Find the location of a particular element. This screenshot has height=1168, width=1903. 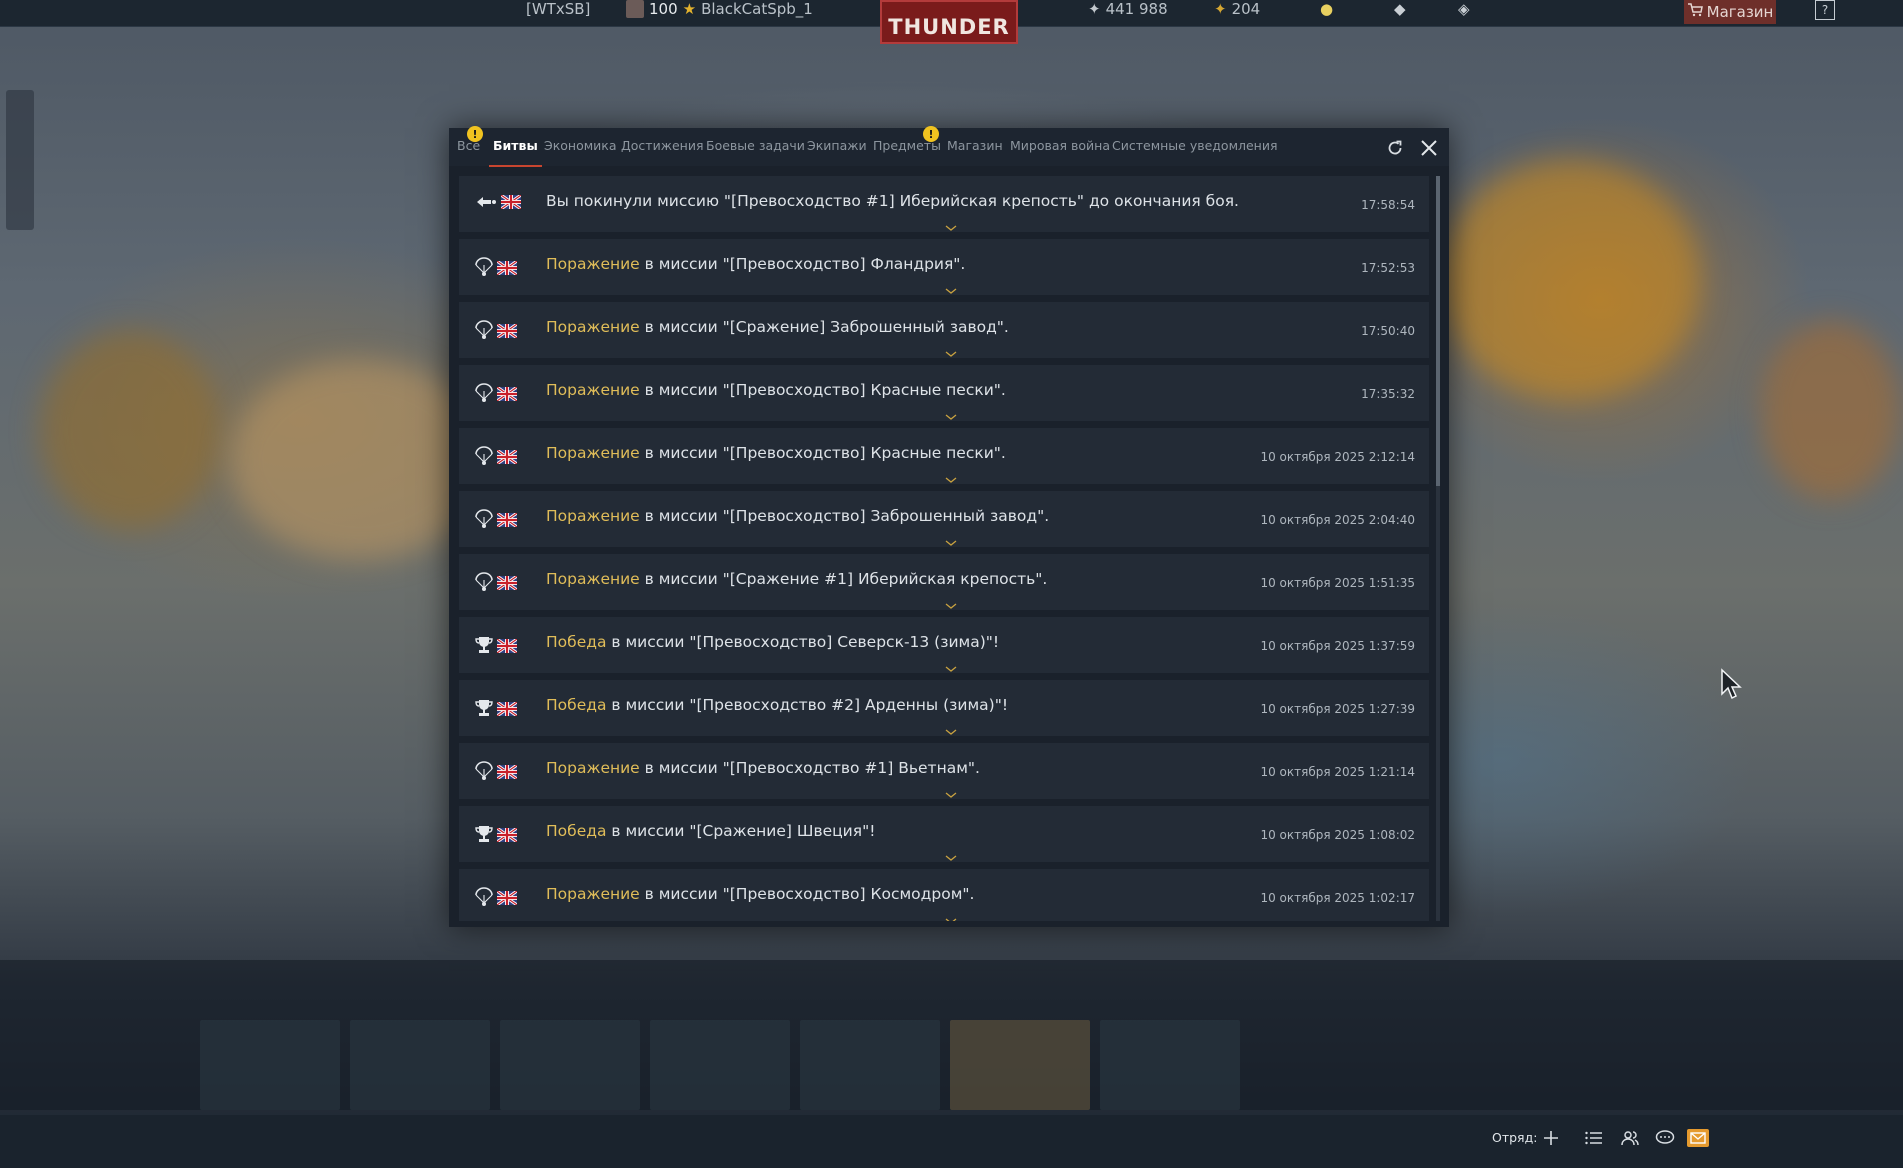

chat-icon is located at coordinates (1665, 1137).